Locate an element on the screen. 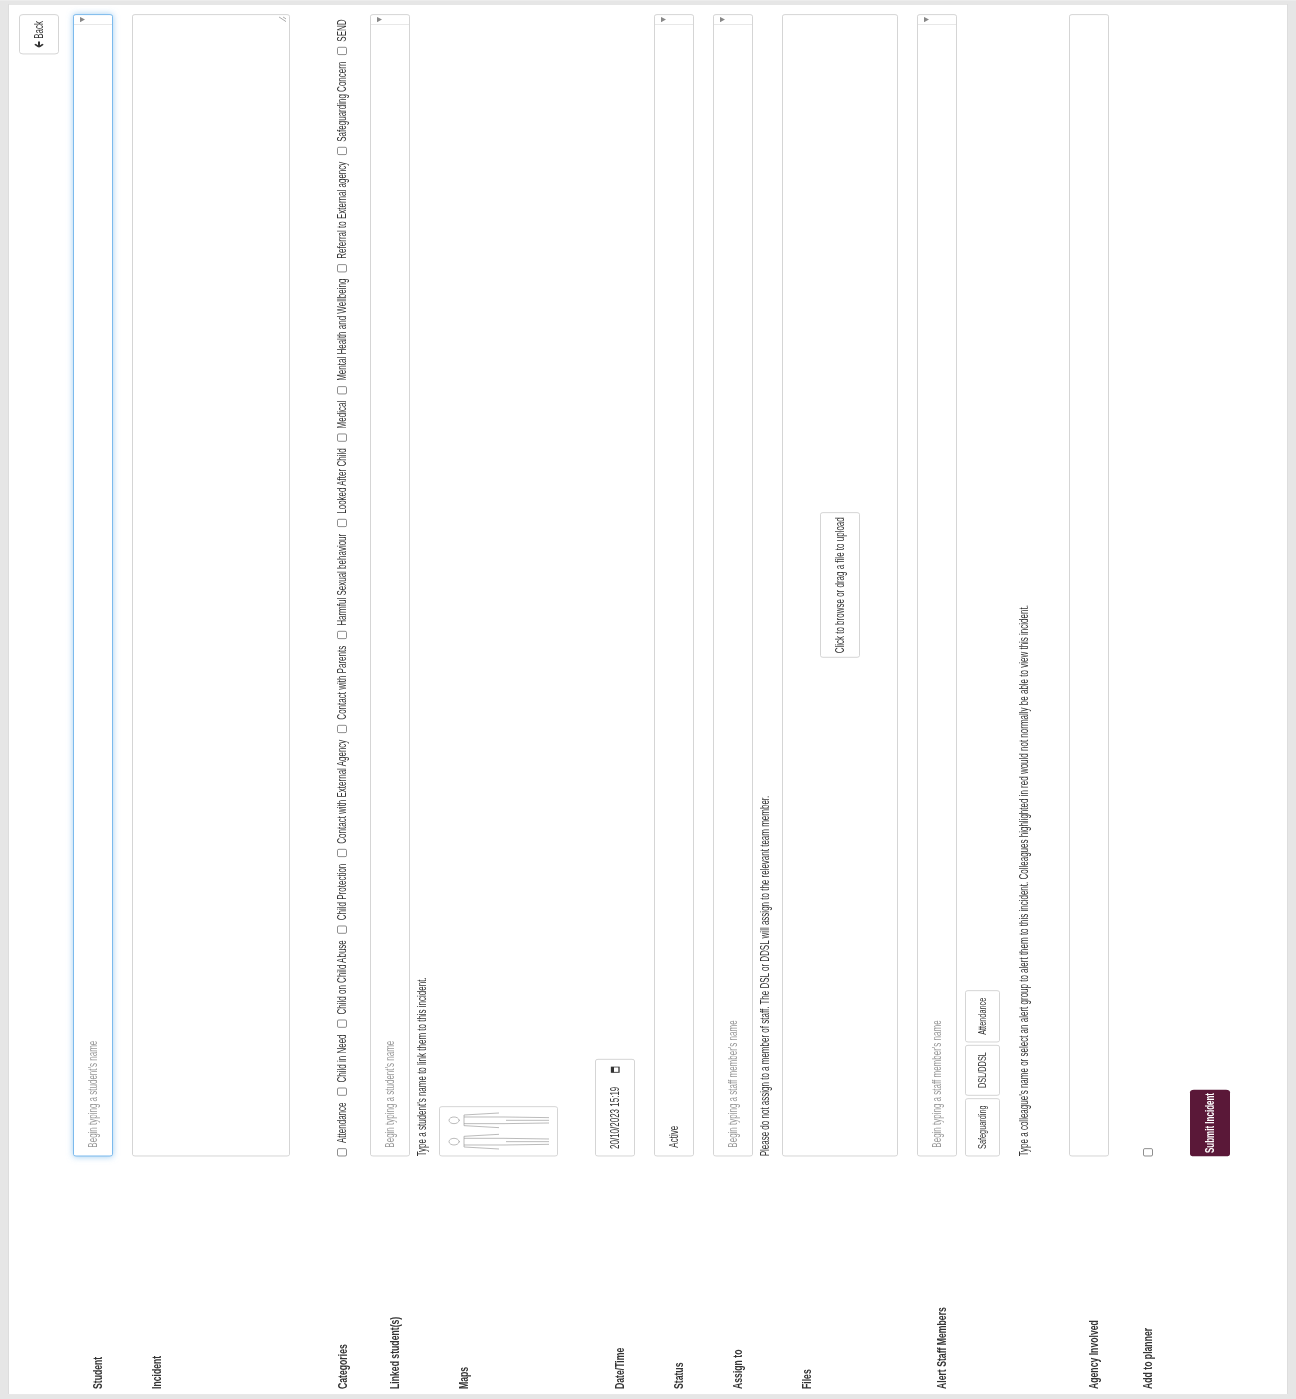 The width and height of the screenshot is (1296, 1399). category-label: Attendance is located at coordinates (342, 1122).